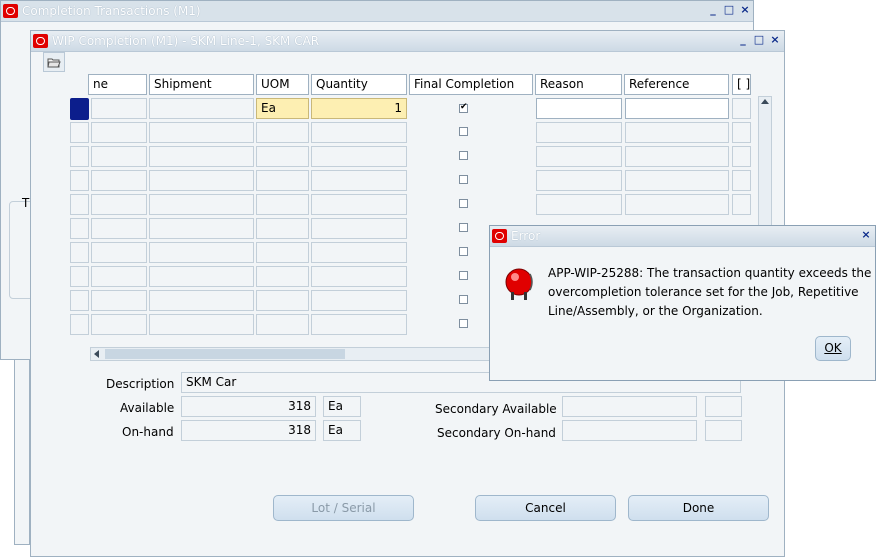  What do you see at coordinates (698, 508) in the screenshot?
I see `done-button: Done` at bounding box center [698, 508].